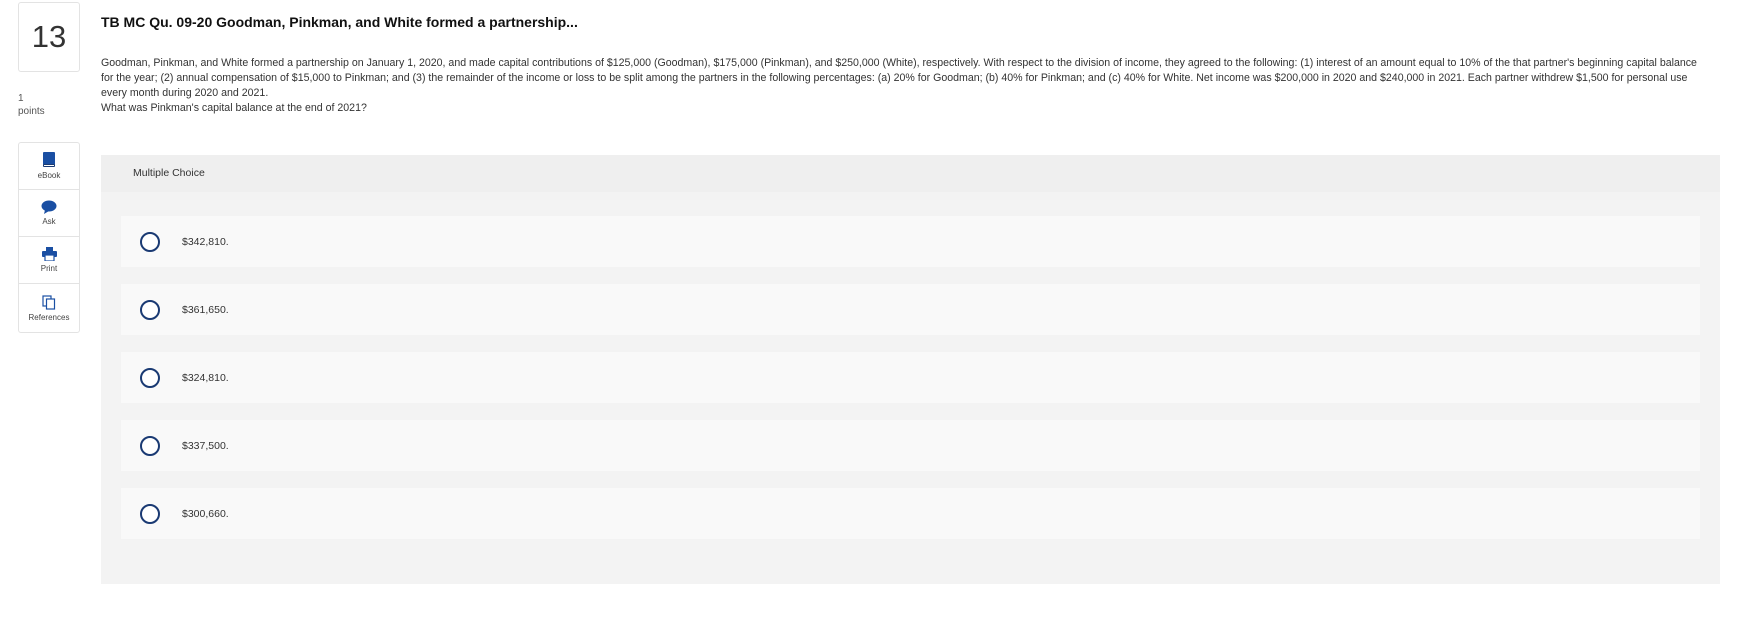 This screenshot has height=627, width=1747. Describe the element at coordinates (49, 221) in the screenshot. I see `ask-label: Ask` at that location.